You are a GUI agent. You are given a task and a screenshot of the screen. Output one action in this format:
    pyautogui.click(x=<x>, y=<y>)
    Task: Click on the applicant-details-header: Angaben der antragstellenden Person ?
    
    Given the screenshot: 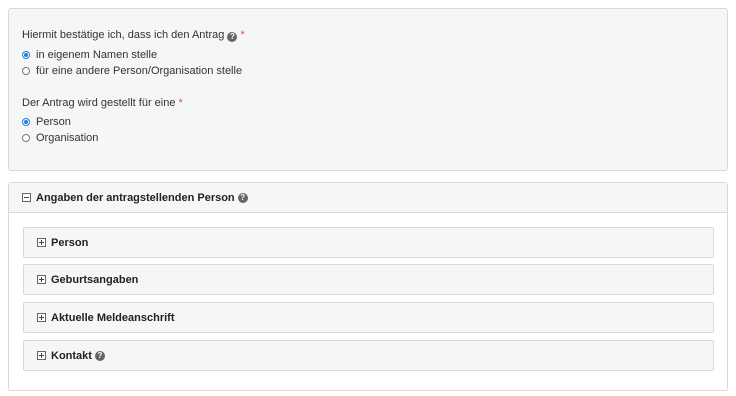 What is the action you would take?
    pyautogui.click(x=368, y=198)
    